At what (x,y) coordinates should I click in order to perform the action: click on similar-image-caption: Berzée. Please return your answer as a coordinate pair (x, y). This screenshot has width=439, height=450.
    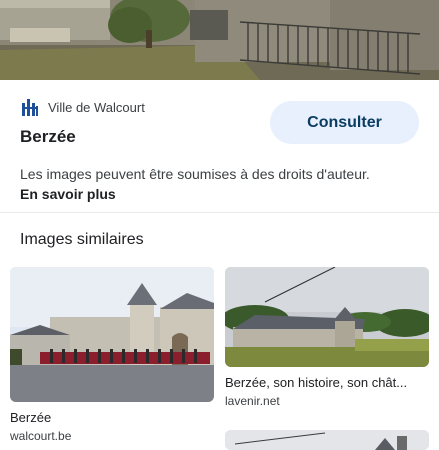
    Looking at the image, I should click on (112, 417).